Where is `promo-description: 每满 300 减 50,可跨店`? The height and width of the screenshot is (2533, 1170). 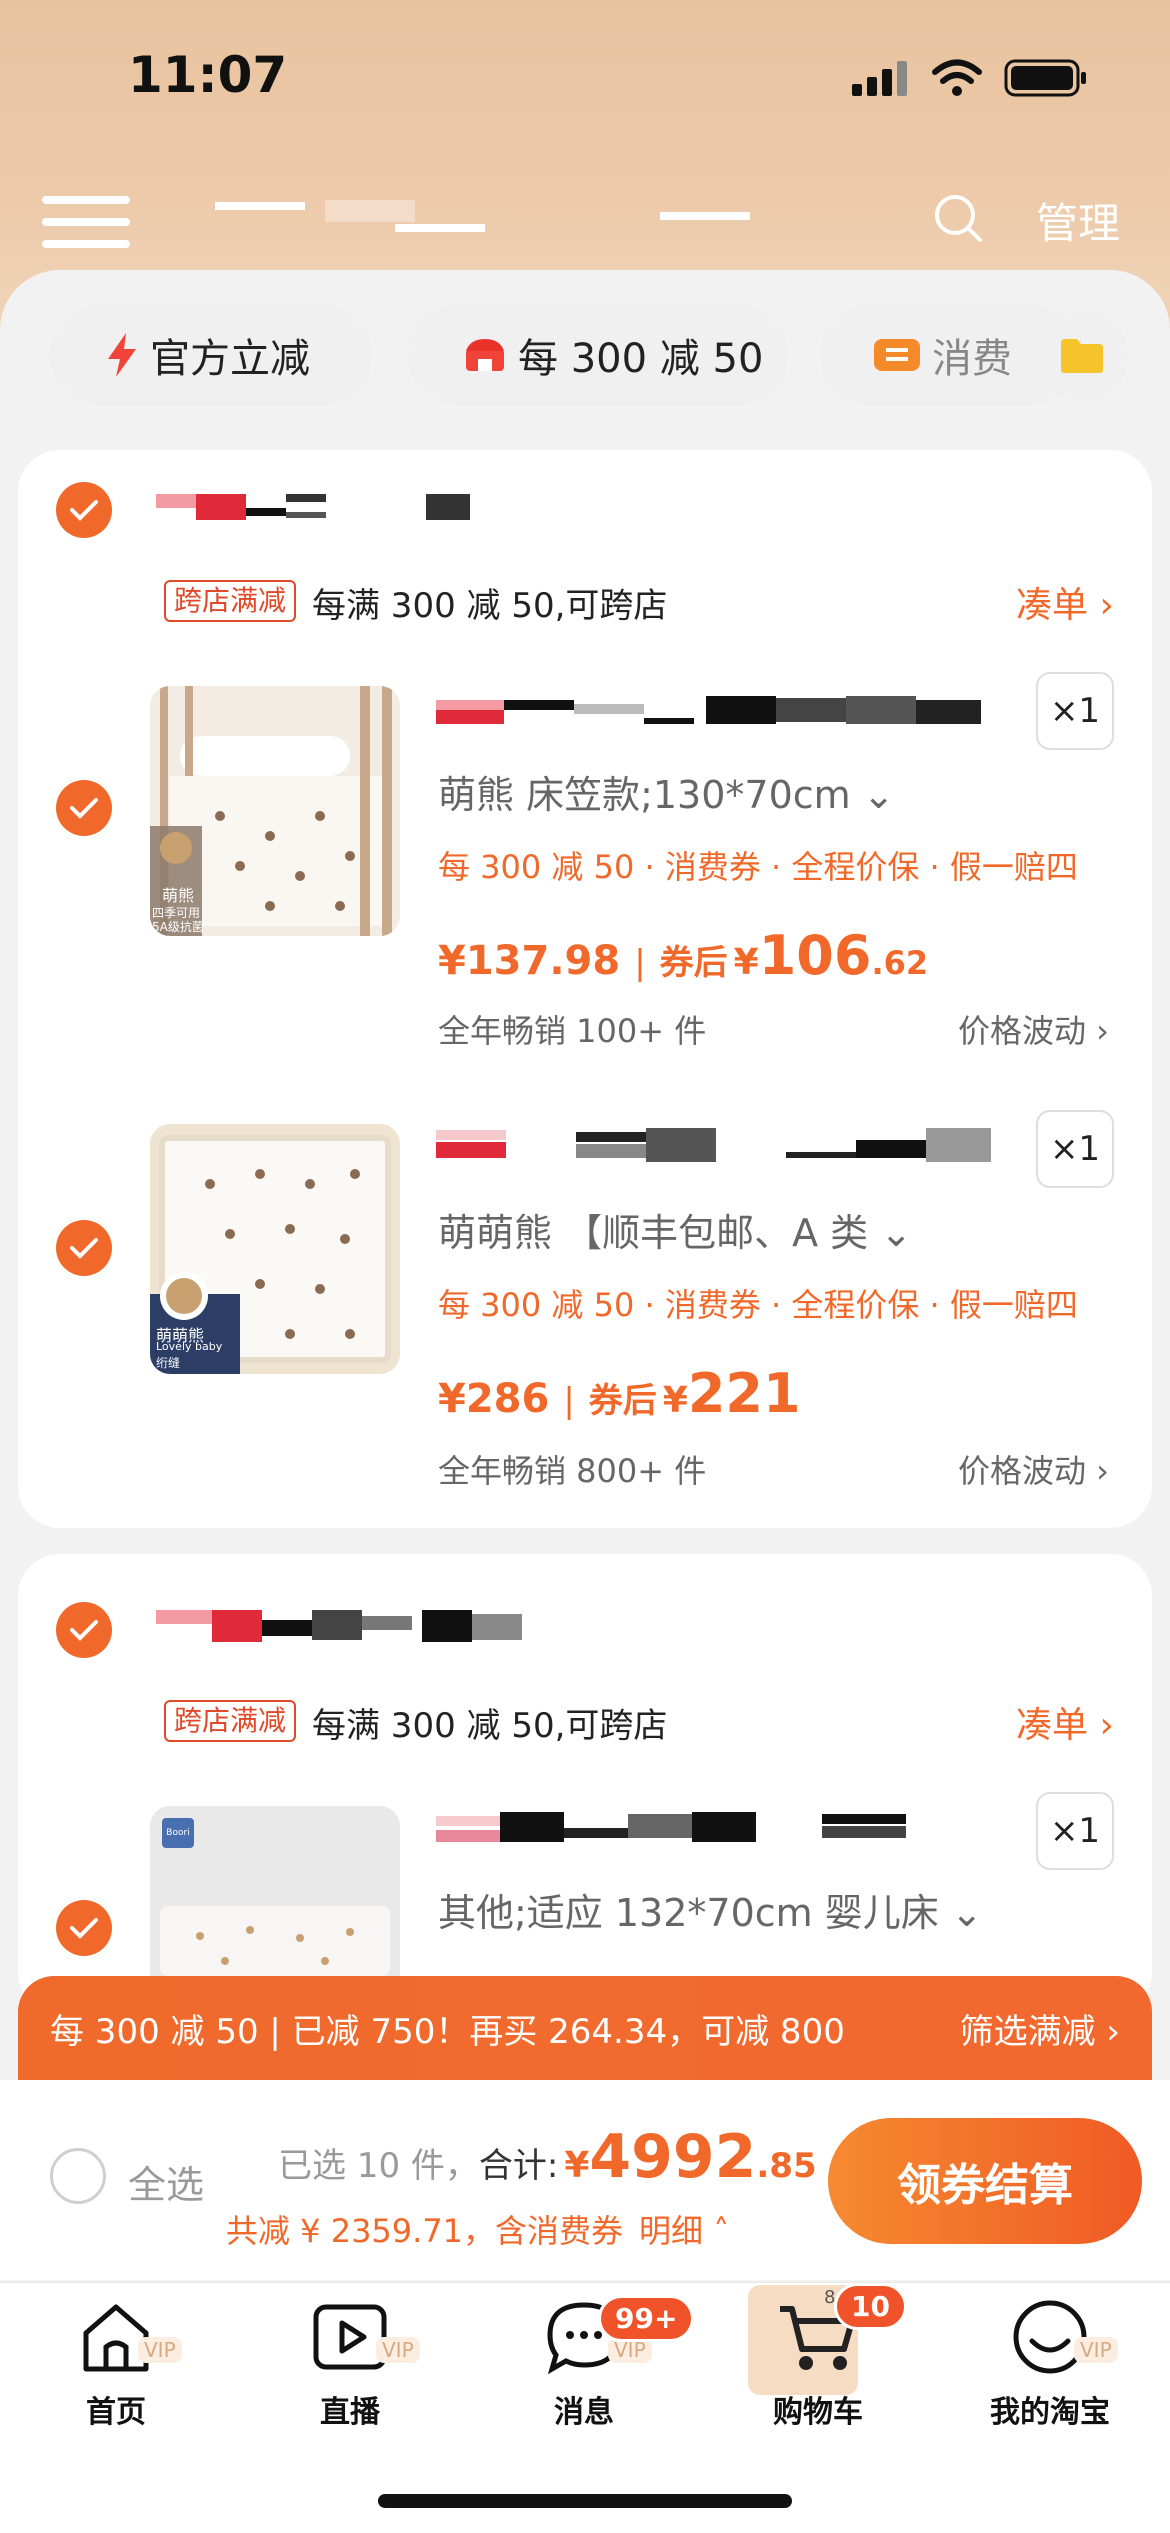
promo-description: 每满 300 减 50,可跨店 is located at coordinates (490, 606).